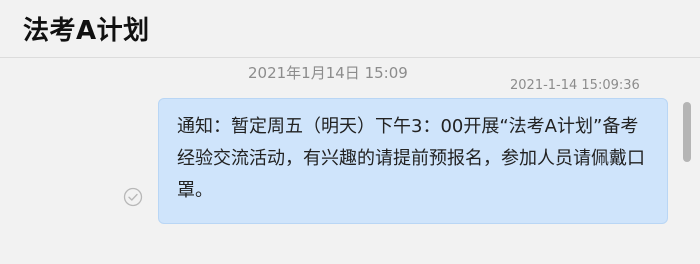 The image size is (700, 264). What do you see at coordinates (687, 132) in the screenshot?
I see `scrollbar-thumb` at bounding box center [687, 132].